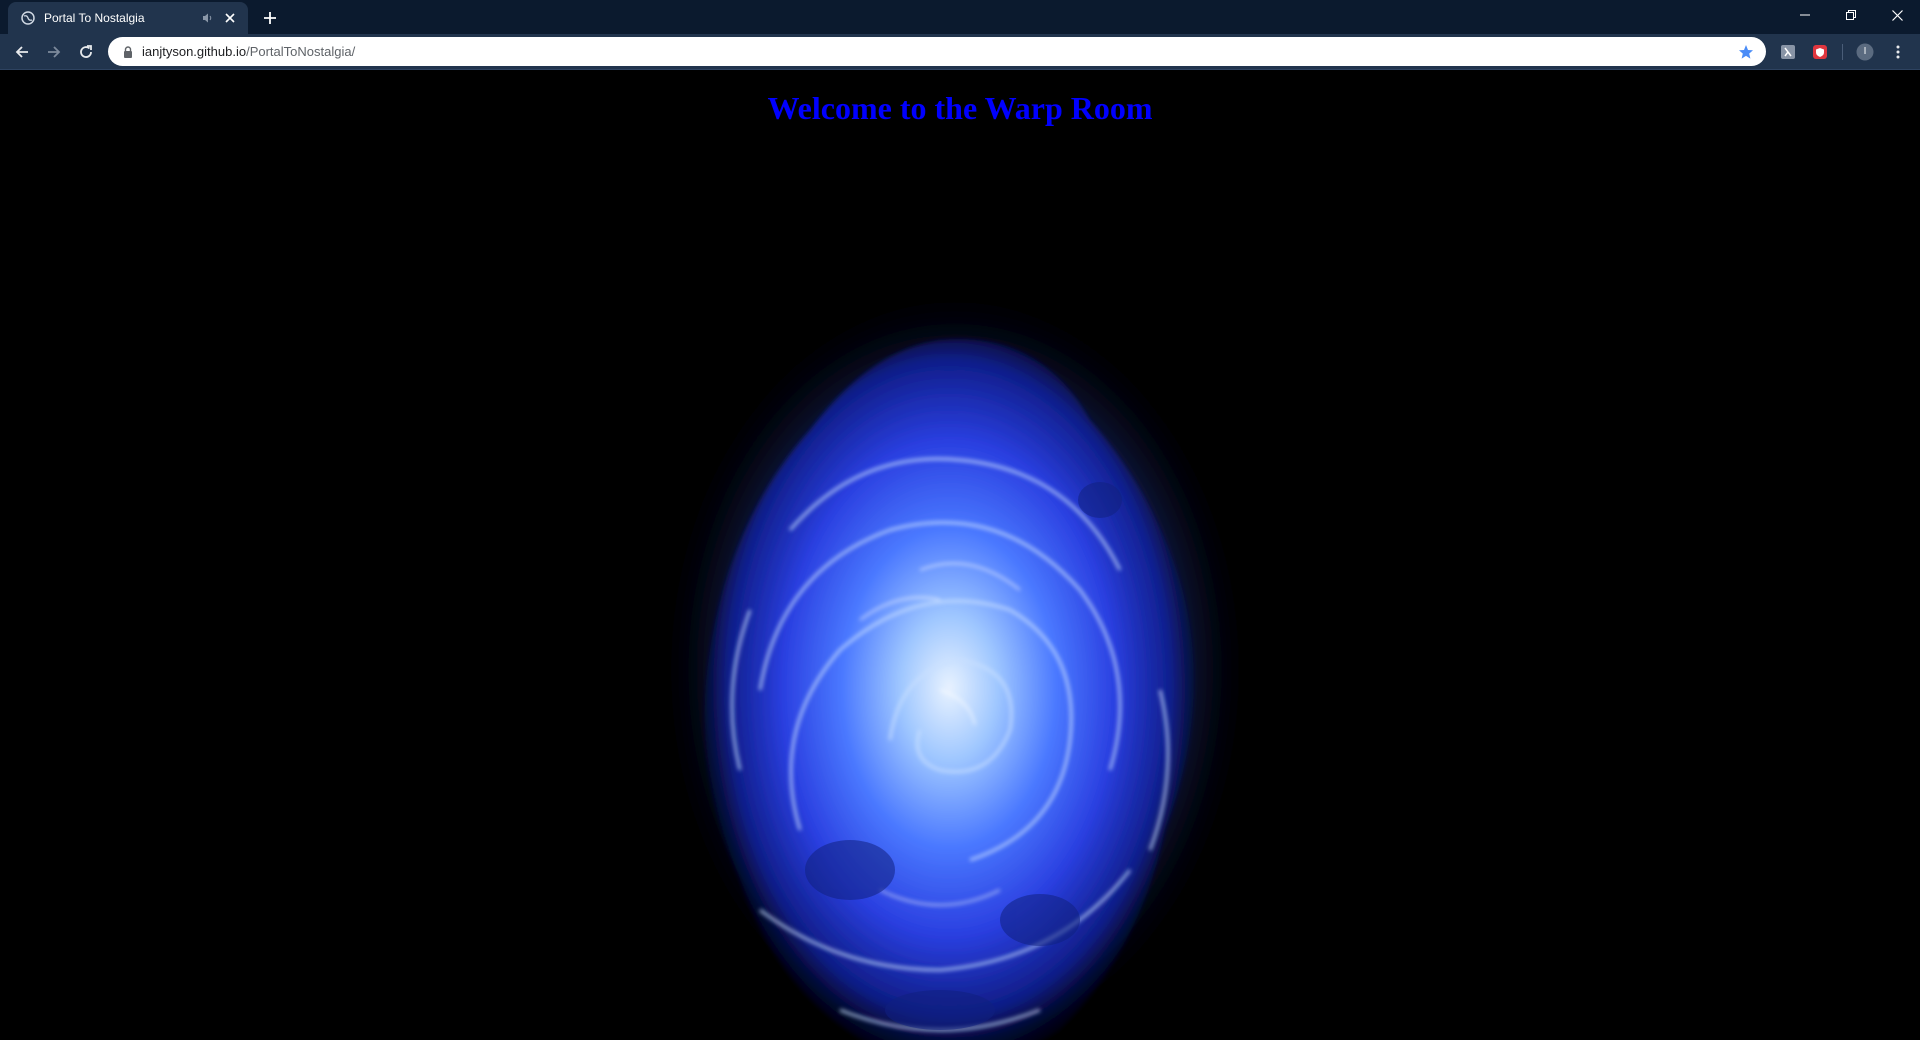 This screenshot has height=1040, width=1920. Describe the element at coordinates (28, 18) in the screenshot. I see `globe-icon` at that location.